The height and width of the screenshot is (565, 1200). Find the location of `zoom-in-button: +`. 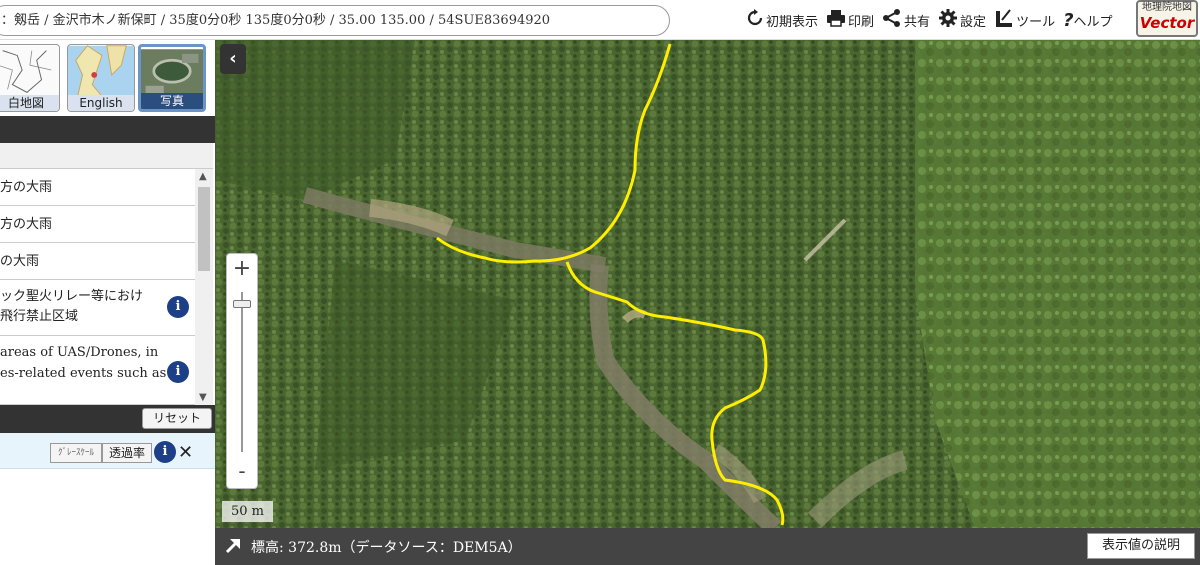

zoom-in-button: + is located at coordinates (242, 269).